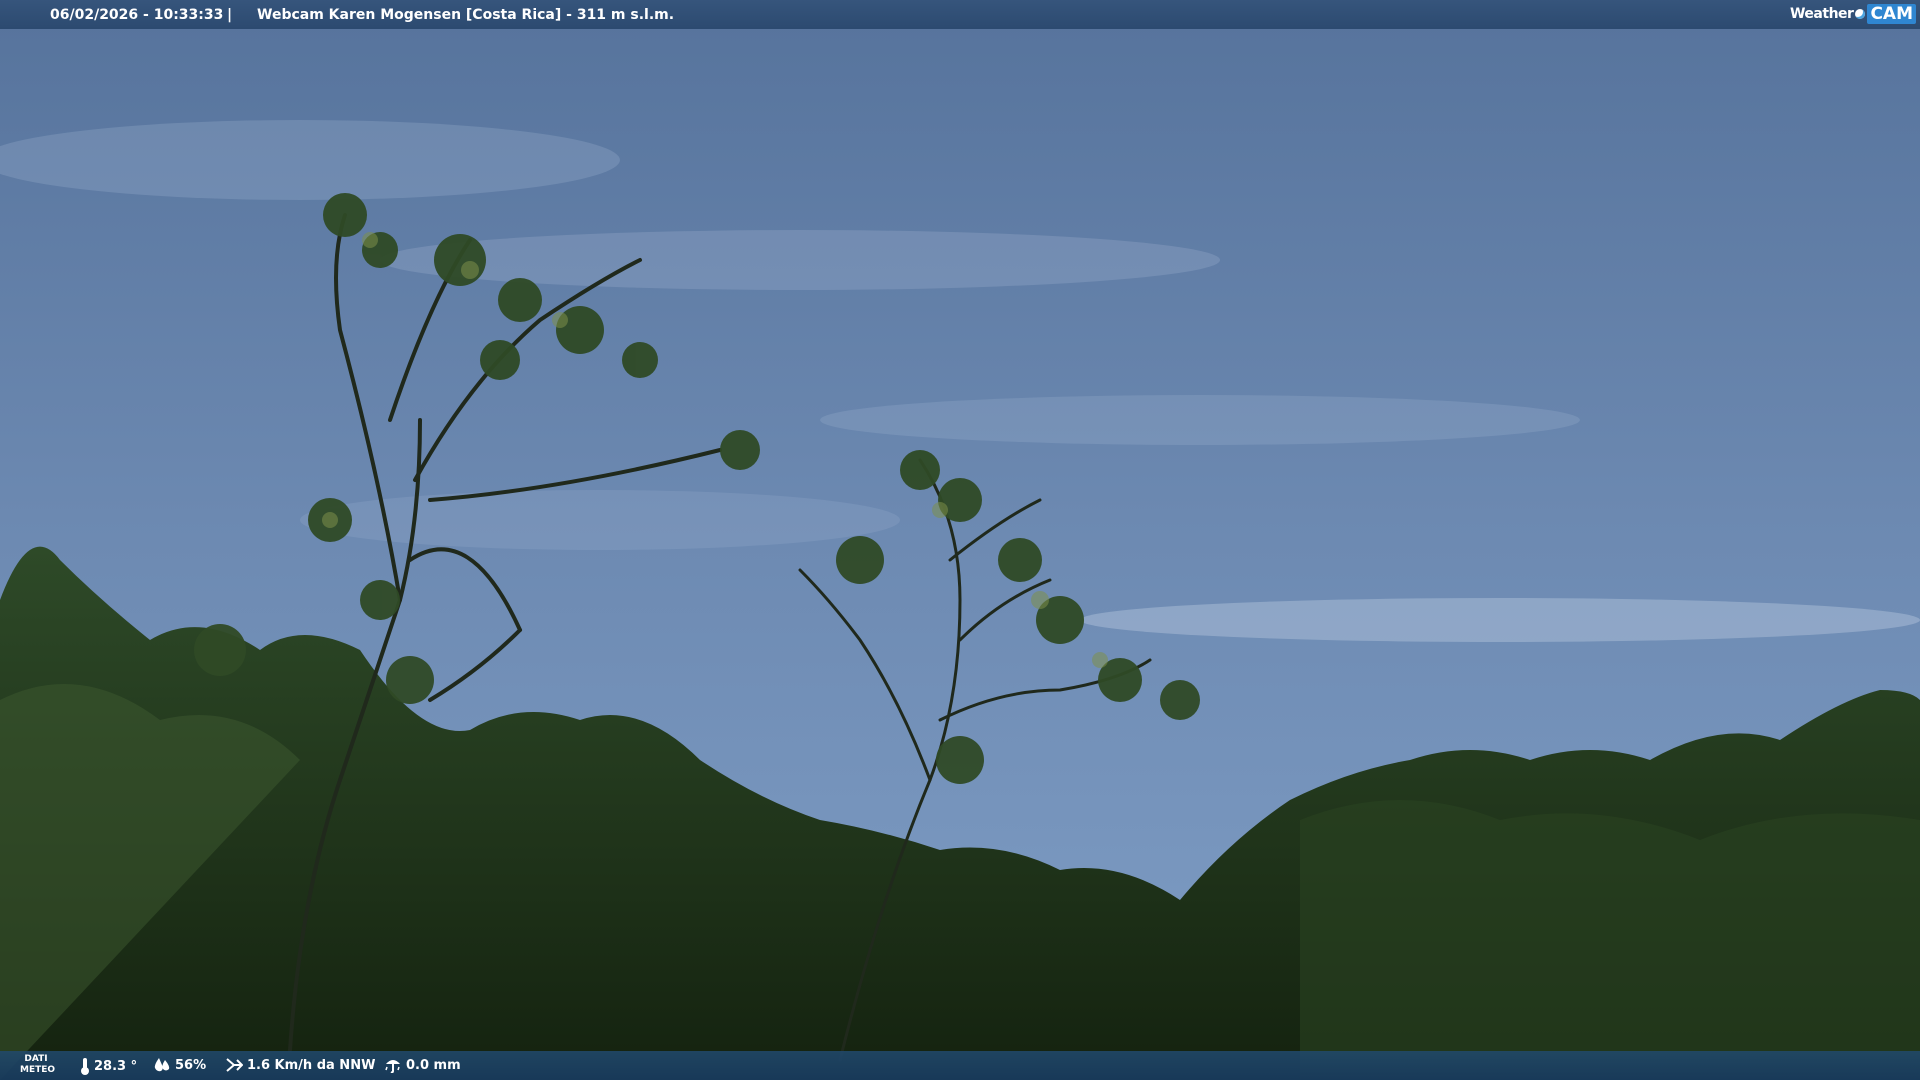 The height and width of the screenshot is (1080, 1920). What do you see at coordinates (234, 1065) in the screenshot?
I see `wind-icon` at bounding box center [234, 1065].